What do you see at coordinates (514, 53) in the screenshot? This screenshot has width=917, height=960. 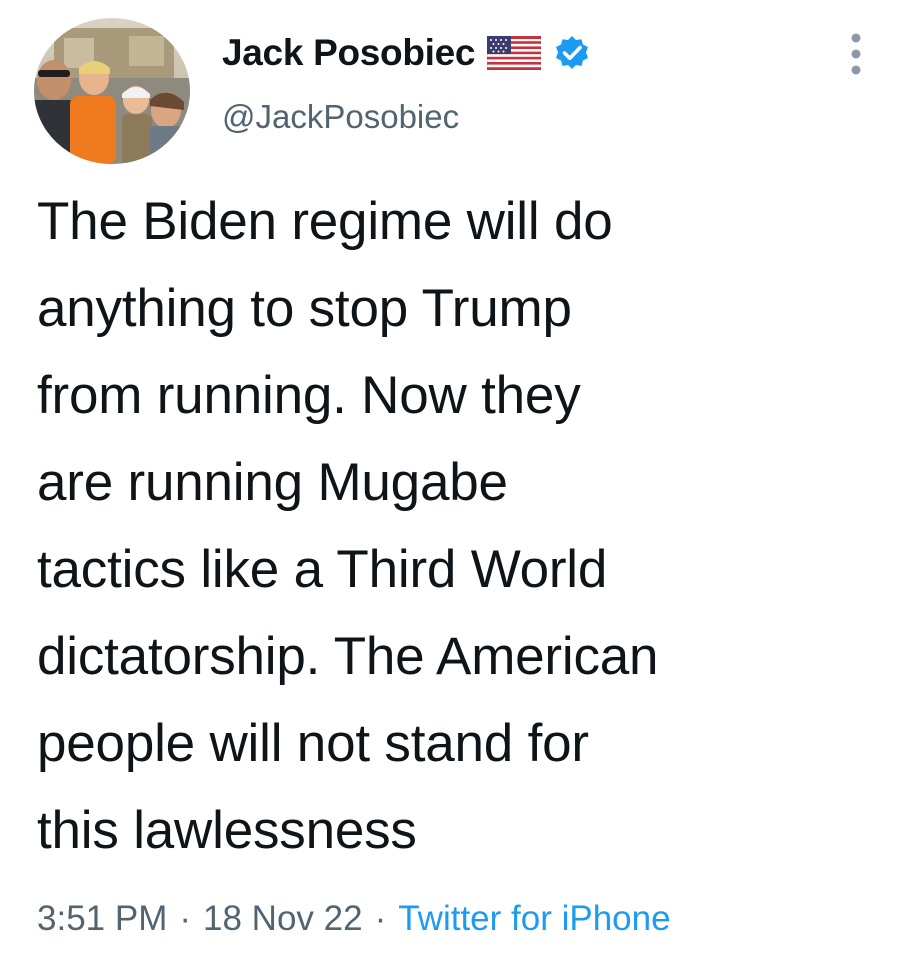 I see `us-flag-icon` at bounding box center [514, 53].